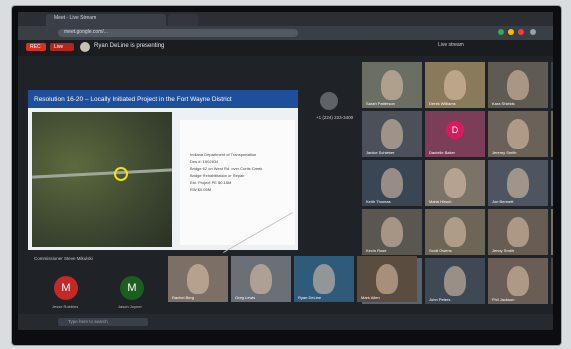 The width and height of the screenshot is (571, 349). Describe the element at coordinates (455, 130) in the screenshot. I see `participant-initial-avatar: D` at that location.